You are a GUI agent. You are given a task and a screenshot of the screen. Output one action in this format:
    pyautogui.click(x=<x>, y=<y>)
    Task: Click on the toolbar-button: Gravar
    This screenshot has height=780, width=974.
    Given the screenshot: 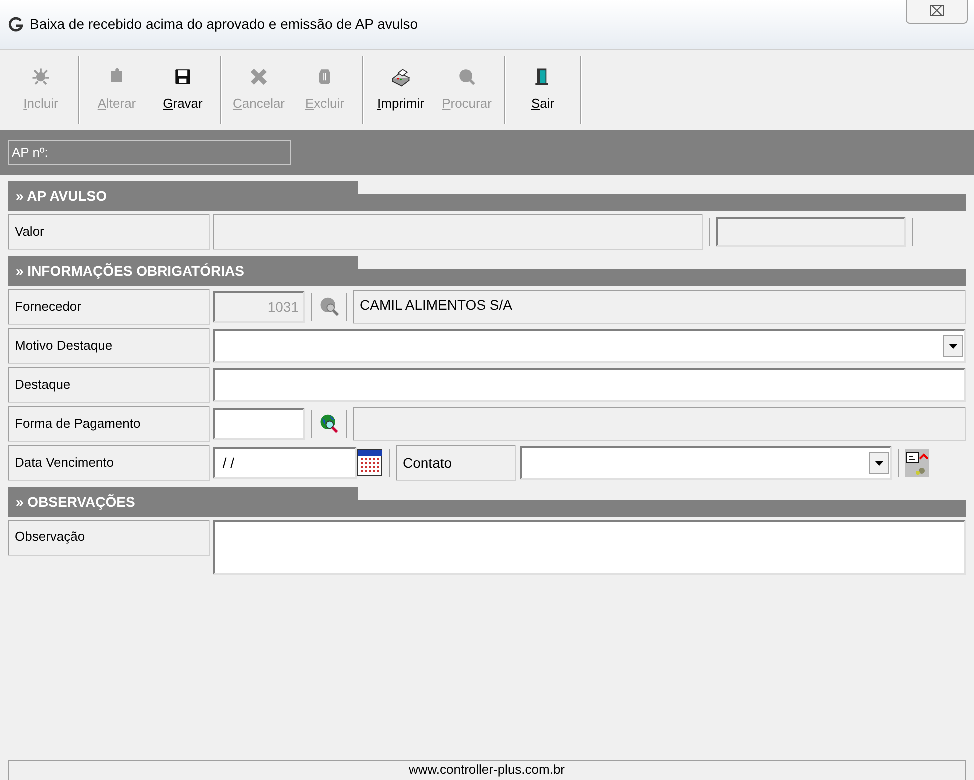 What is the action you would take?
    pyautogui.click(x=183, y=90)
    